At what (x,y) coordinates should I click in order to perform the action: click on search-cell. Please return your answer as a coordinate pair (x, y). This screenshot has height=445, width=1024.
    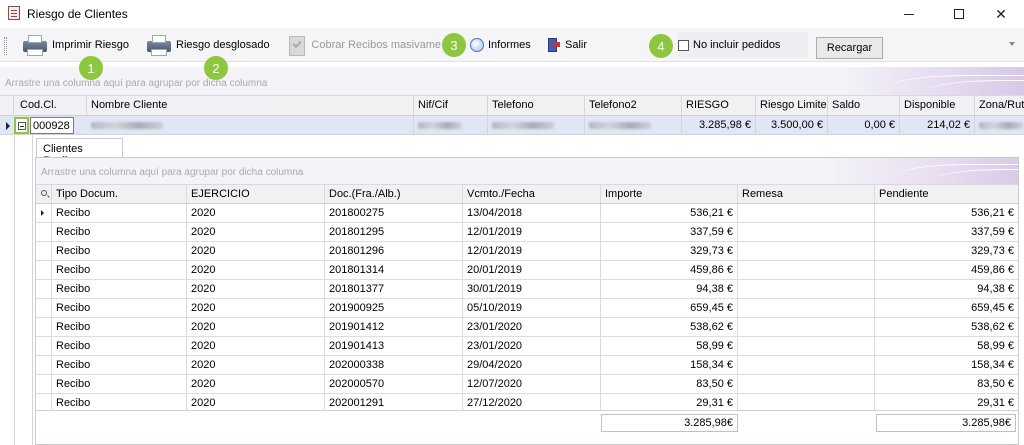
    Looking at the image, I should click on (44, 194).